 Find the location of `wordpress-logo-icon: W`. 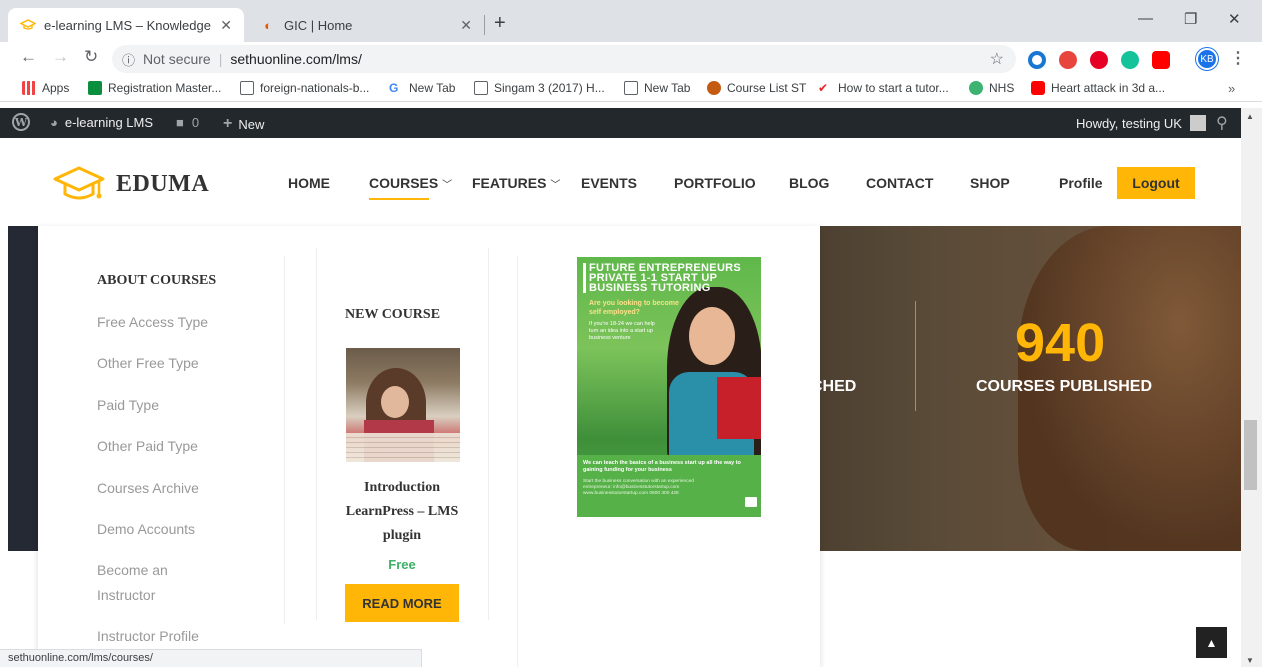

wordpress-logo-icon: W is located at coordinates (21, 122).